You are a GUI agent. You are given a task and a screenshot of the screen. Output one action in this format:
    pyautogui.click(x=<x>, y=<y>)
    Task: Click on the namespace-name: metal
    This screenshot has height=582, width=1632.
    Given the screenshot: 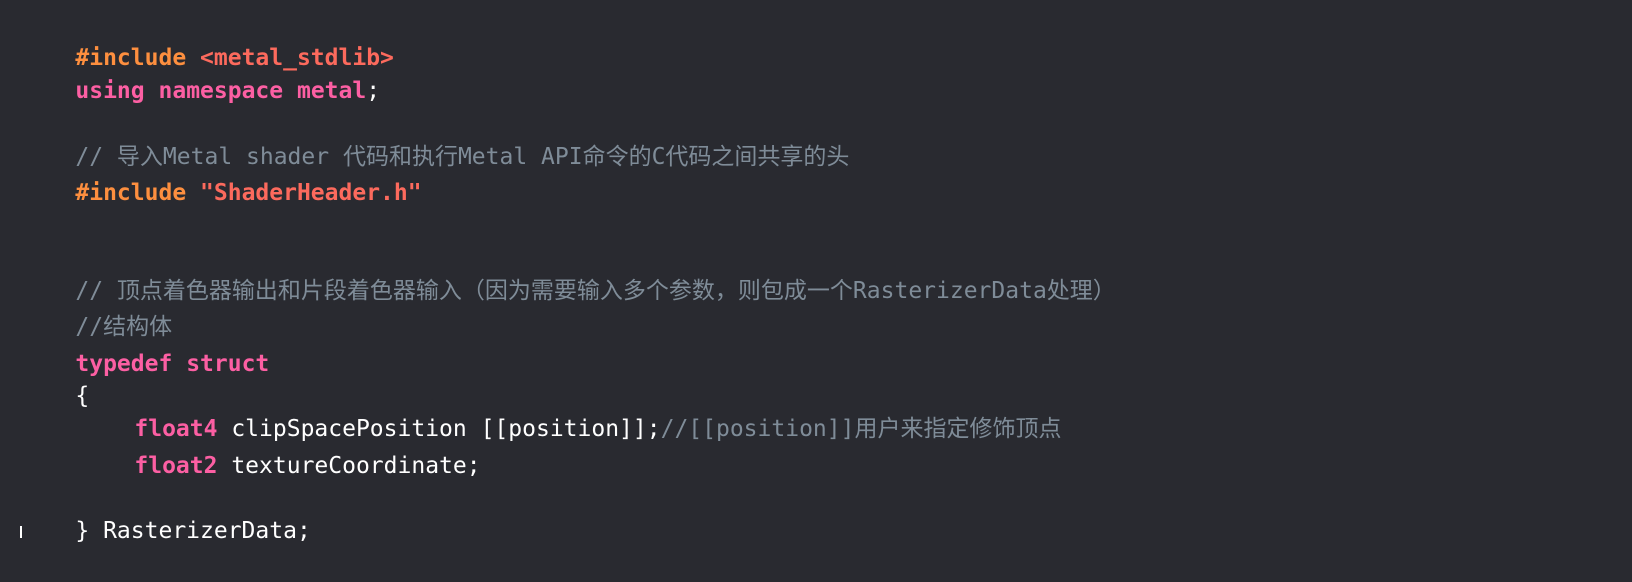 What is the action you would take?
    pyautogui.click(x=331, y=91)
    